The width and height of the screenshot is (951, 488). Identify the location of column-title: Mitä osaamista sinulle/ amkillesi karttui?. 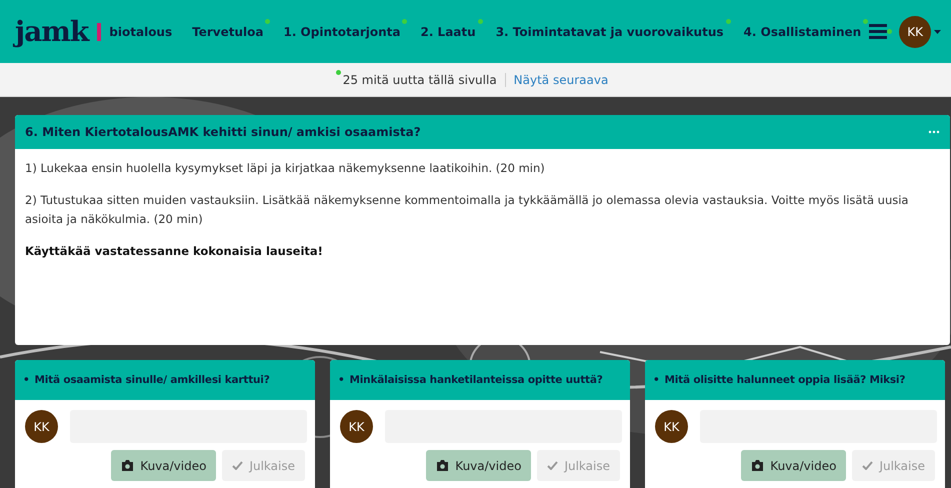
(152, 380).